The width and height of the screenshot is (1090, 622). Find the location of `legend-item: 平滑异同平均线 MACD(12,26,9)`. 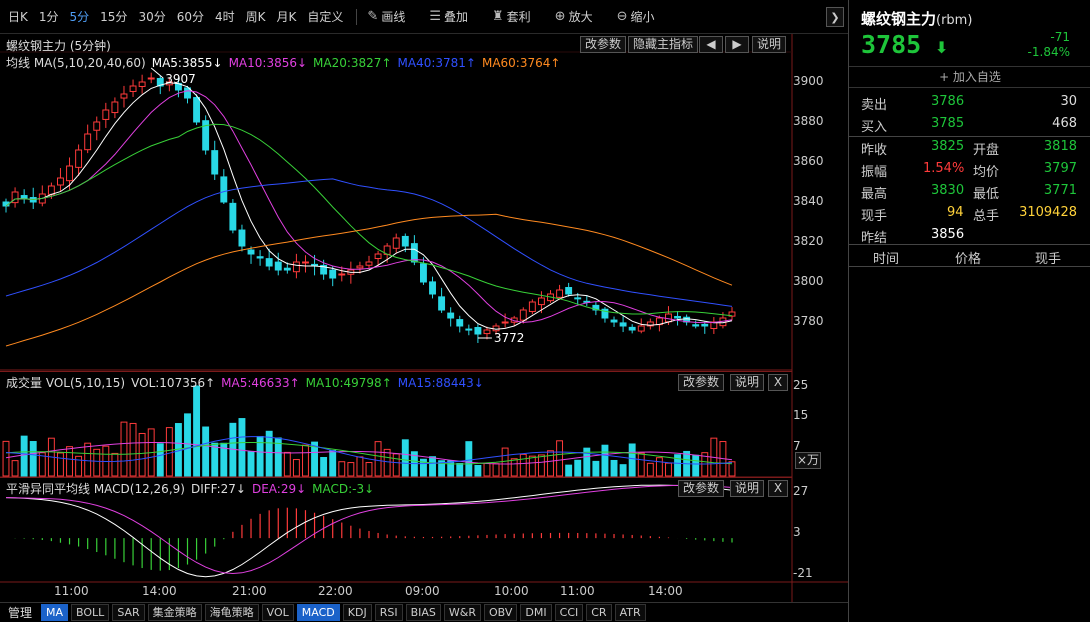

legend-item: 平滑异同平均线 MACD(12,26,9) is located at coordinates (95, 489).